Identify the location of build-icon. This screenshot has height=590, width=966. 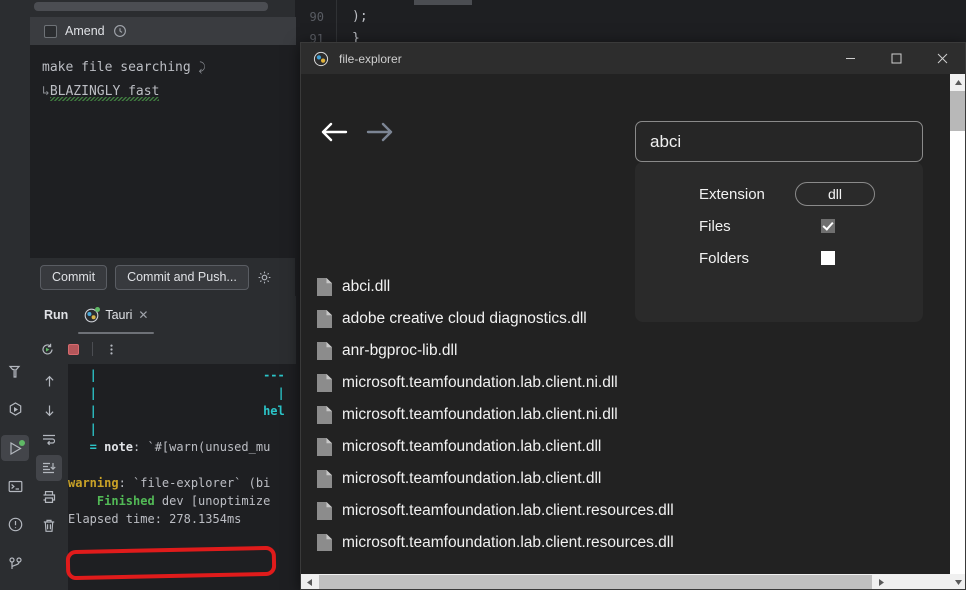
(15, 371).